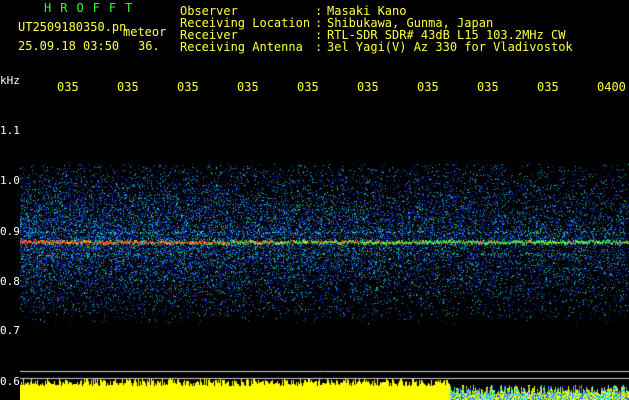 The height and width of the screenshot is (400, 629). What do you see at coordinates (128, 87) in the screenshot?
I see `x-tick-2: 035` at bounding box center [128, 87].